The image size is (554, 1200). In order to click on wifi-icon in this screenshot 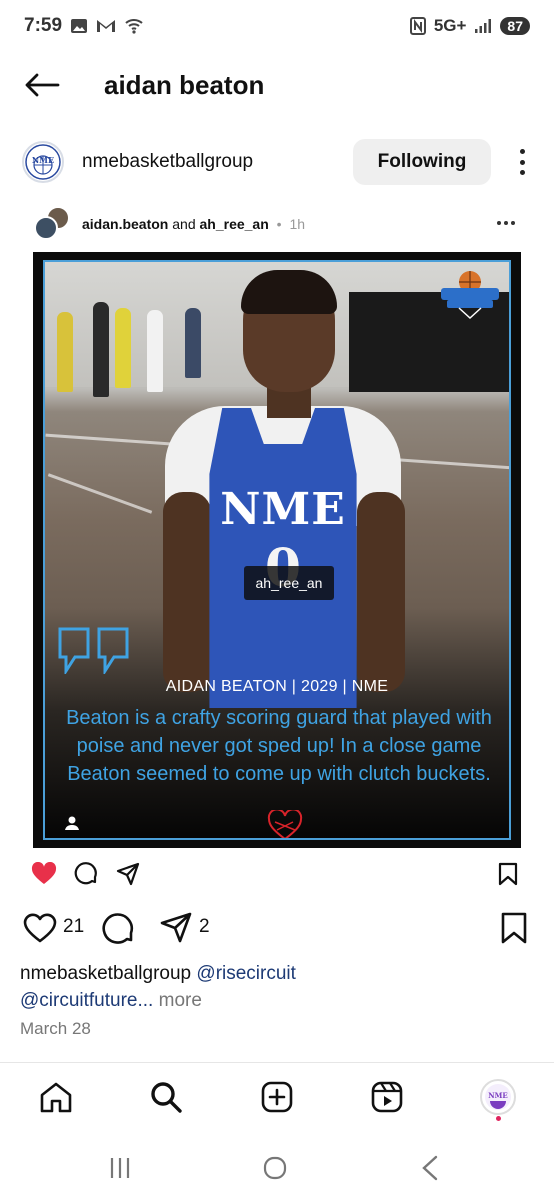, I will do `click(134, 26)`.